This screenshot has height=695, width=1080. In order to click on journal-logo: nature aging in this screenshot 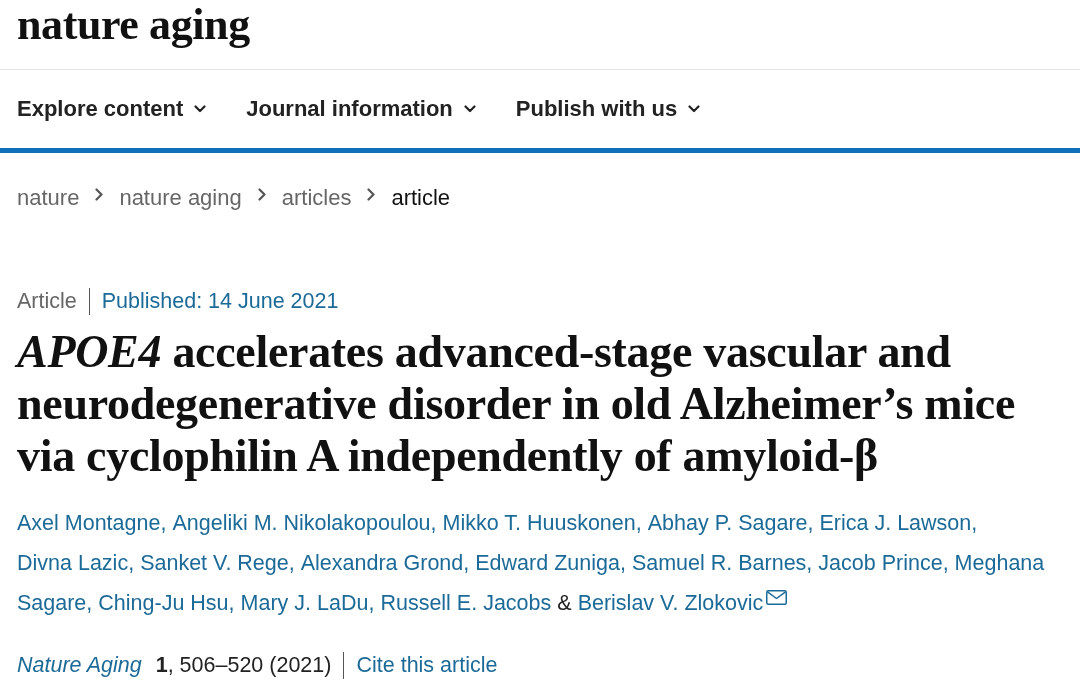, I will do `click(133, 25)`.